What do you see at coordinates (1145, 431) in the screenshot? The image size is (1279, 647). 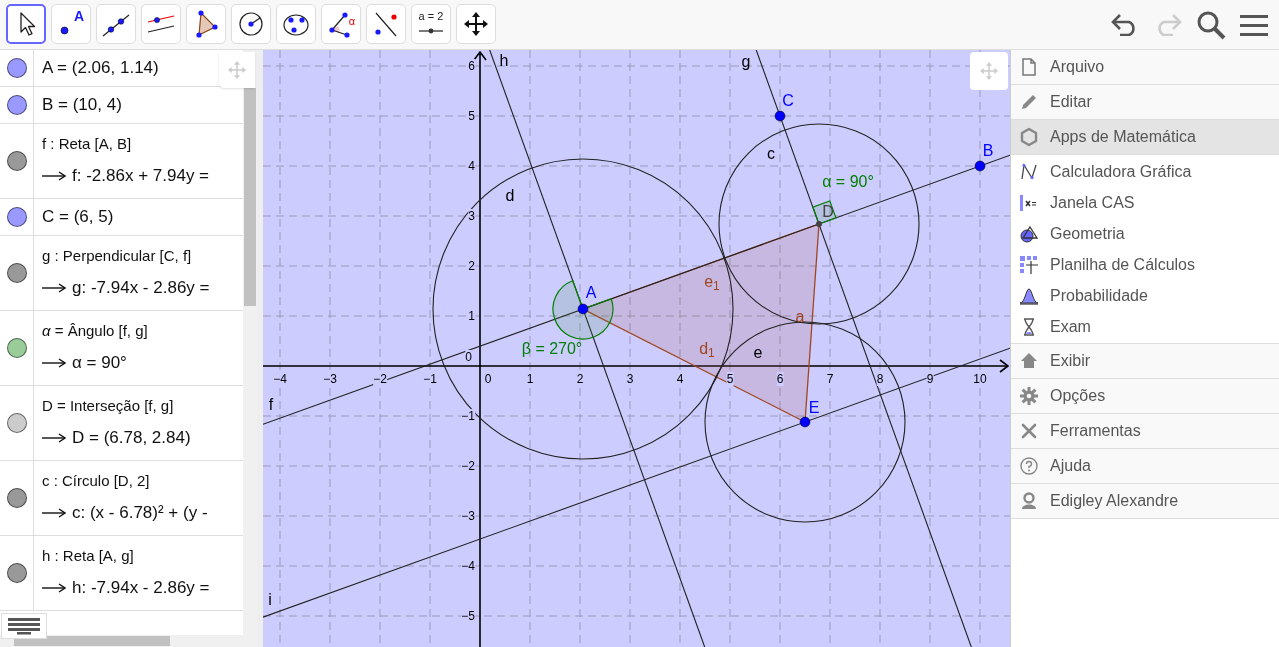 I see `menu-item: Ferramentas` at bounding box center [1145, 431].